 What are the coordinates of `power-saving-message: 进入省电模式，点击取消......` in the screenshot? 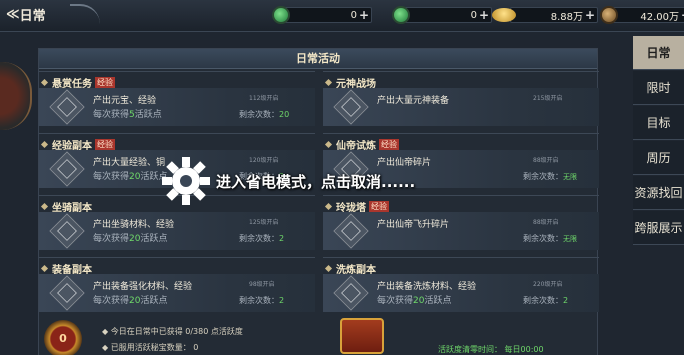 It's located at (316, 182).